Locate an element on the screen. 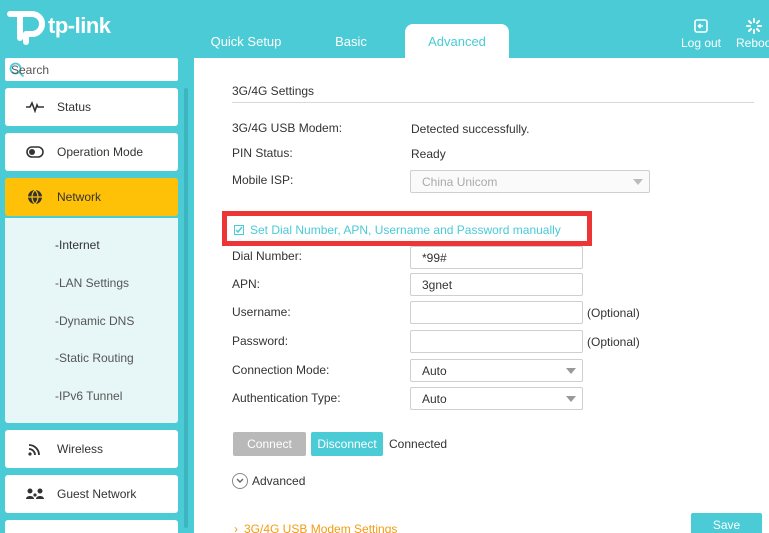 Image resolution: width=769 pixels, height=533 pixels. dial-number-input: *99# is located at coordinates (496, 257).